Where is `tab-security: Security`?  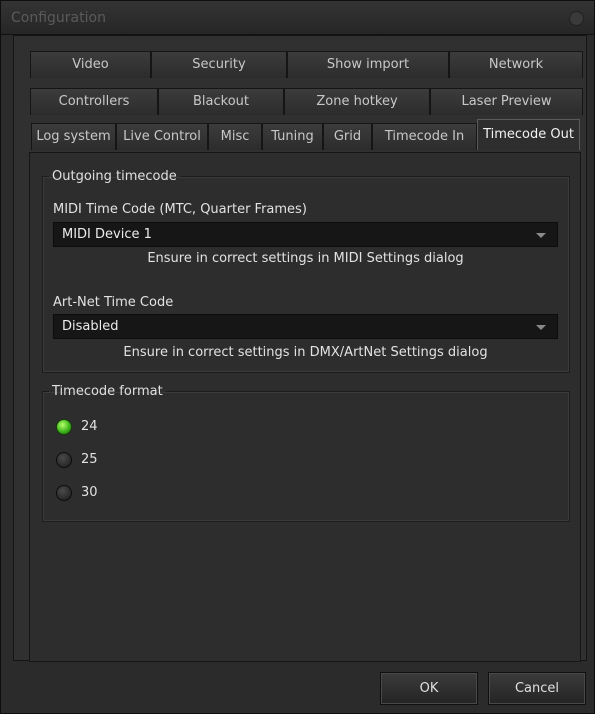 tab-security: Security is located at coordinates (219, 64).